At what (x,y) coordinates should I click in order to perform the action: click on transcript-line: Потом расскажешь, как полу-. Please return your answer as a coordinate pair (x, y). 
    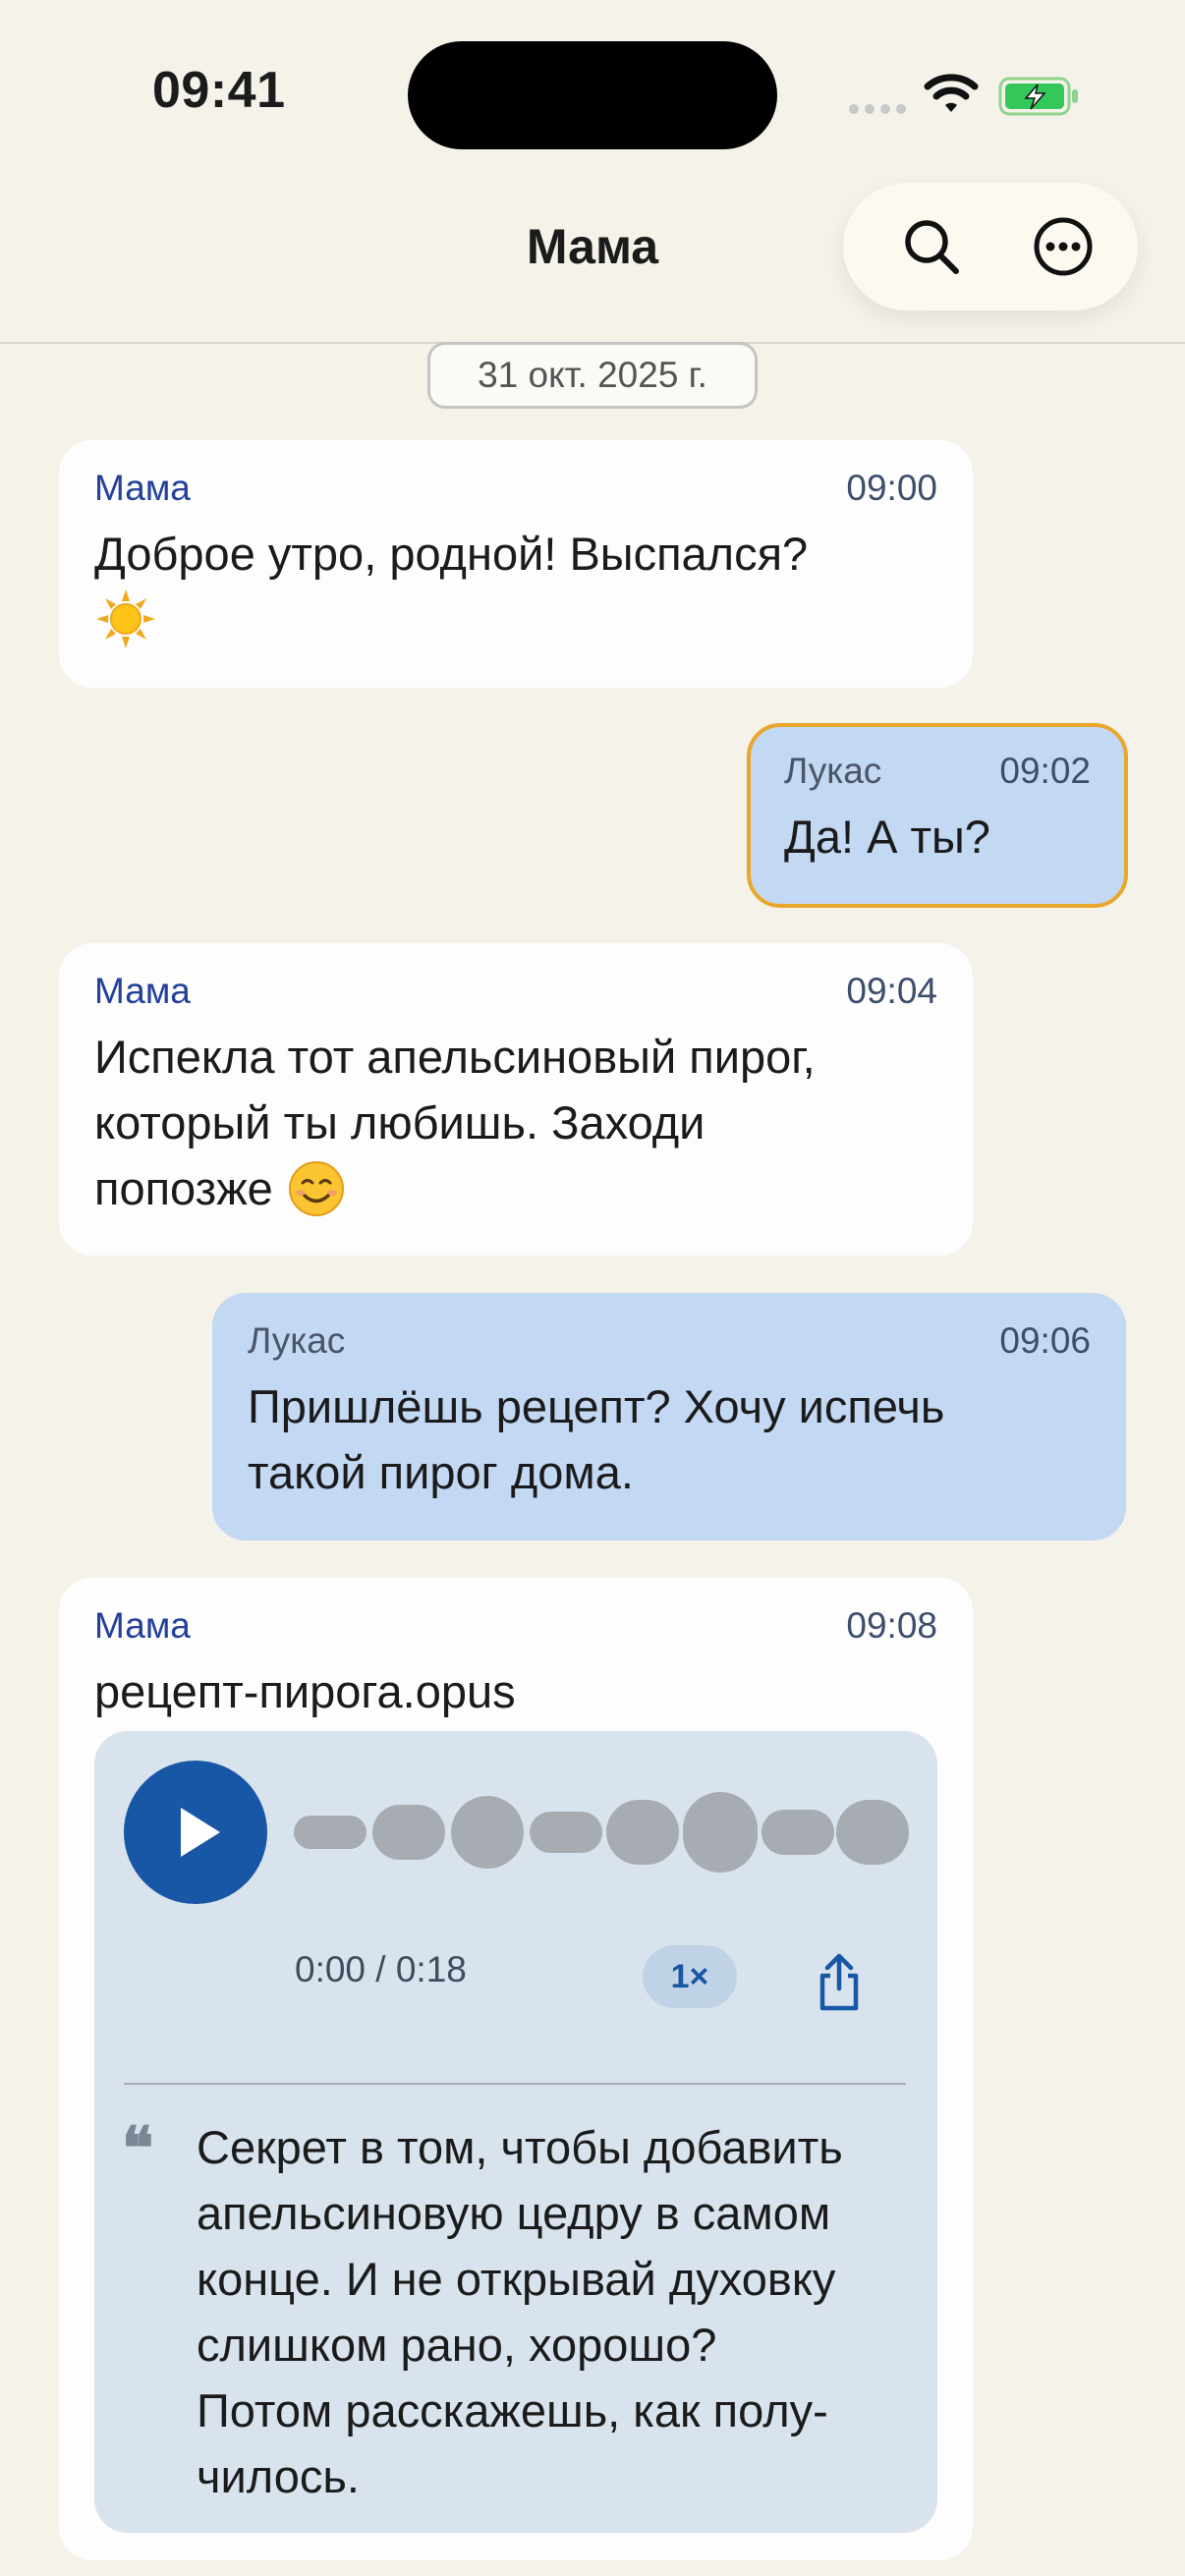
    Looking at the image, I should click on (513, 2410).